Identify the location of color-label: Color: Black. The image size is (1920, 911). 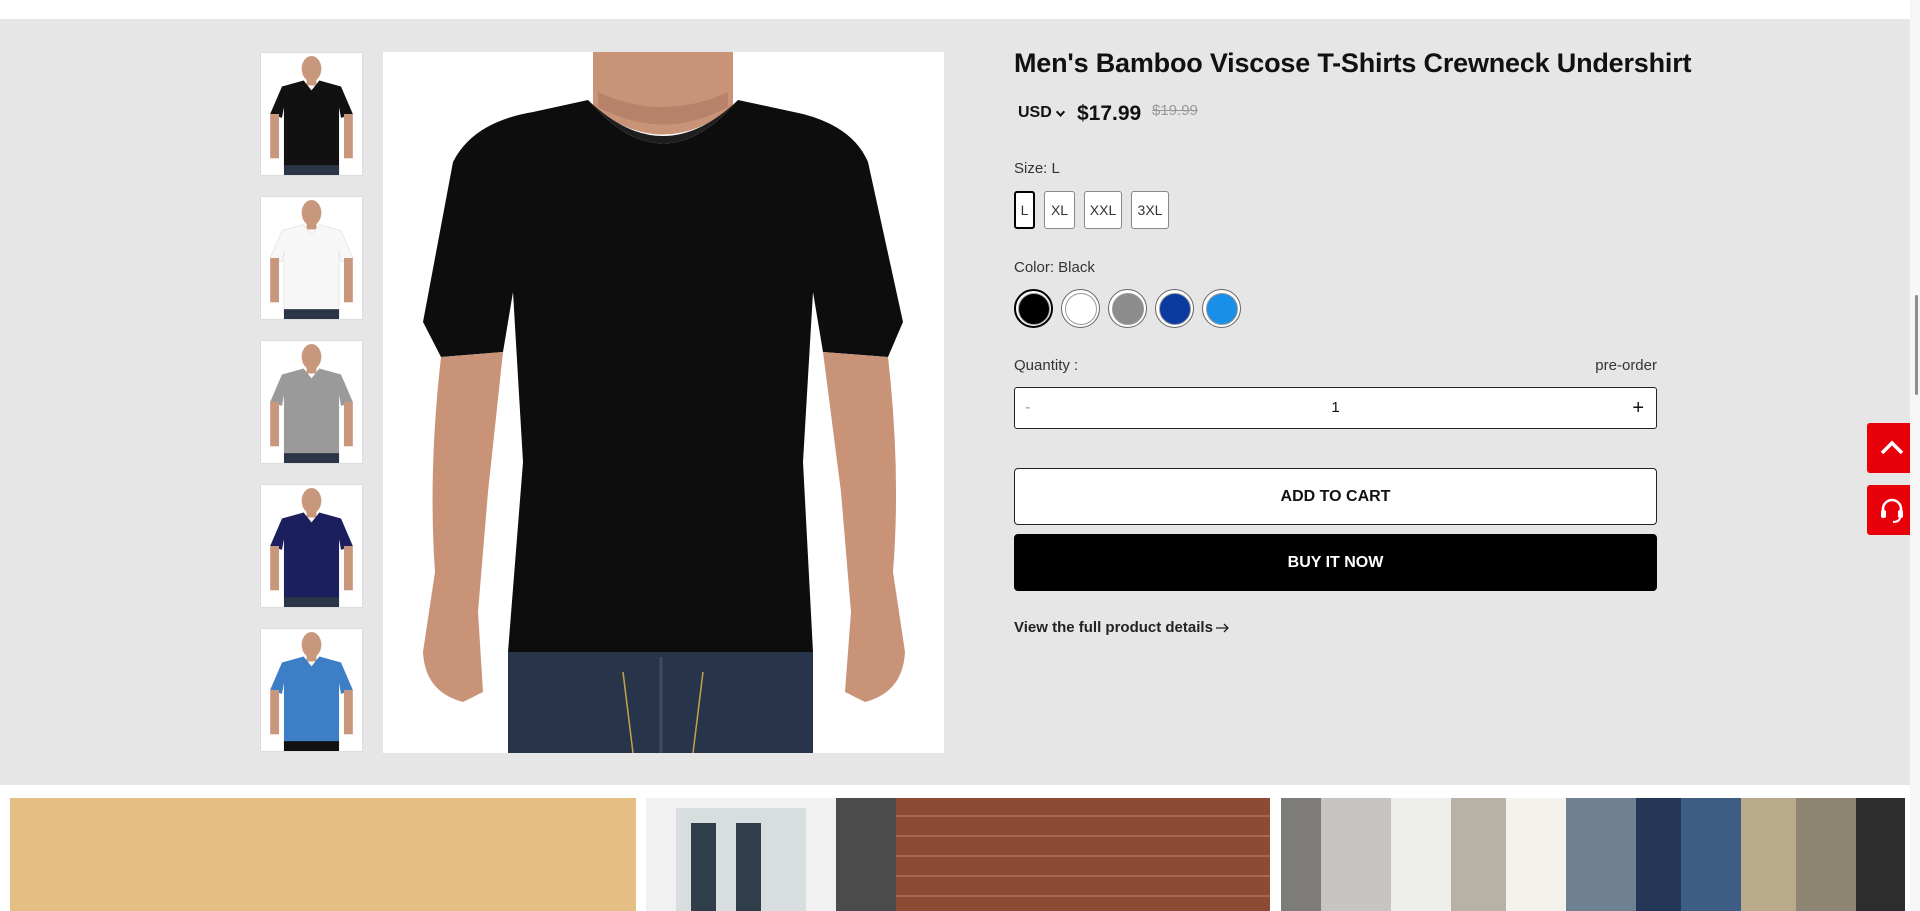
(1054, 267).